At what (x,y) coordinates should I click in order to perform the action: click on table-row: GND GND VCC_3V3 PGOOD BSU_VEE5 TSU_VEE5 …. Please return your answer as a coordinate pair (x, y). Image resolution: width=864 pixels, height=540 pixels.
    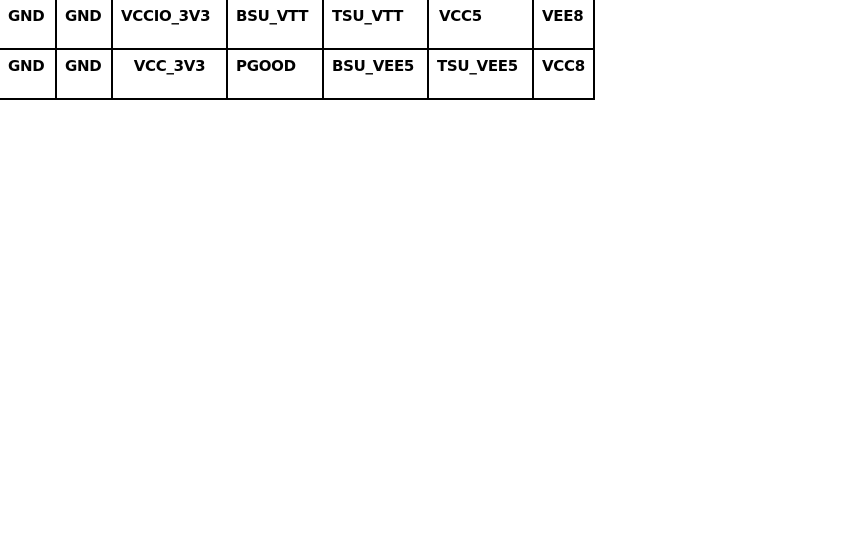
    Looking at the image, I should click on (297, 74).